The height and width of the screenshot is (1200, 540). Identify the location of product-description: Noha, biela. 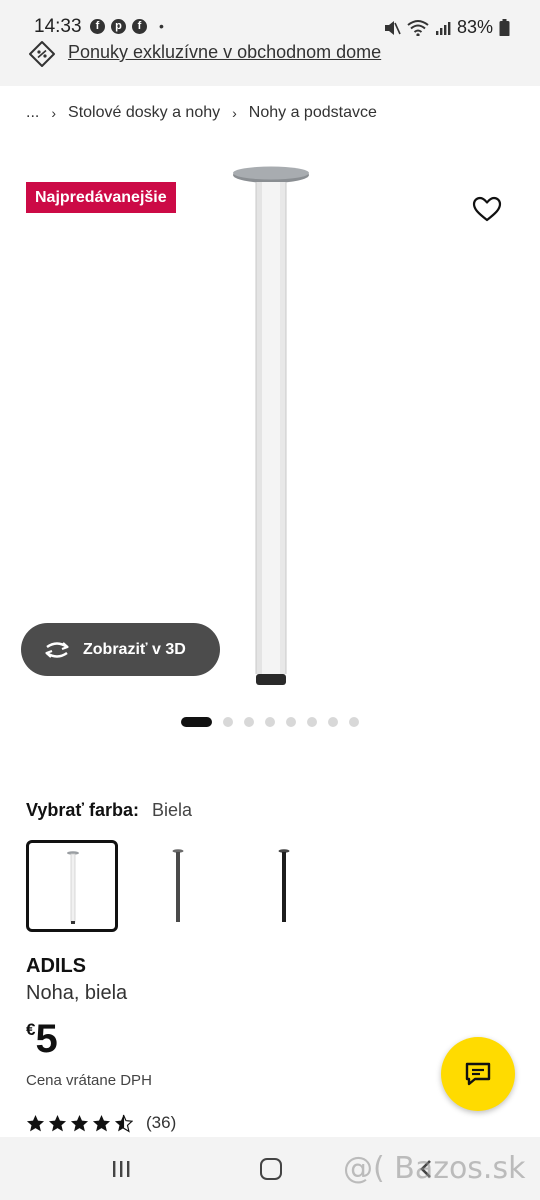
(77, 993).